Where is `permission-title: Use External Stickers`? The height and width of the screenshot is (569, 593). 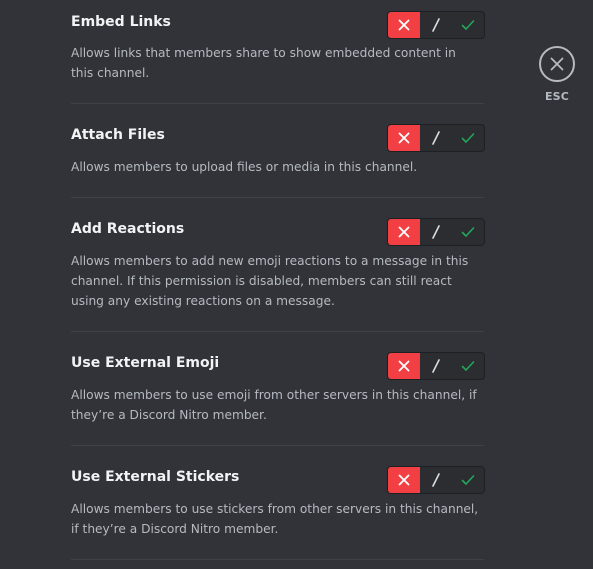
permission-title: Use External Stickers is located at coordinates (155, 477).